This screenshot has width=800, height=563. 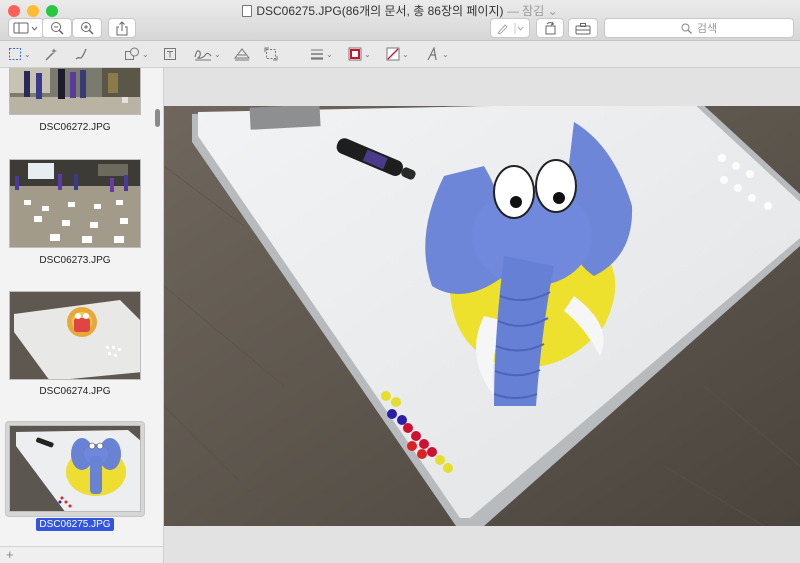 I want to click on thumbnail-dsc06273, so click(x=75, y=203).